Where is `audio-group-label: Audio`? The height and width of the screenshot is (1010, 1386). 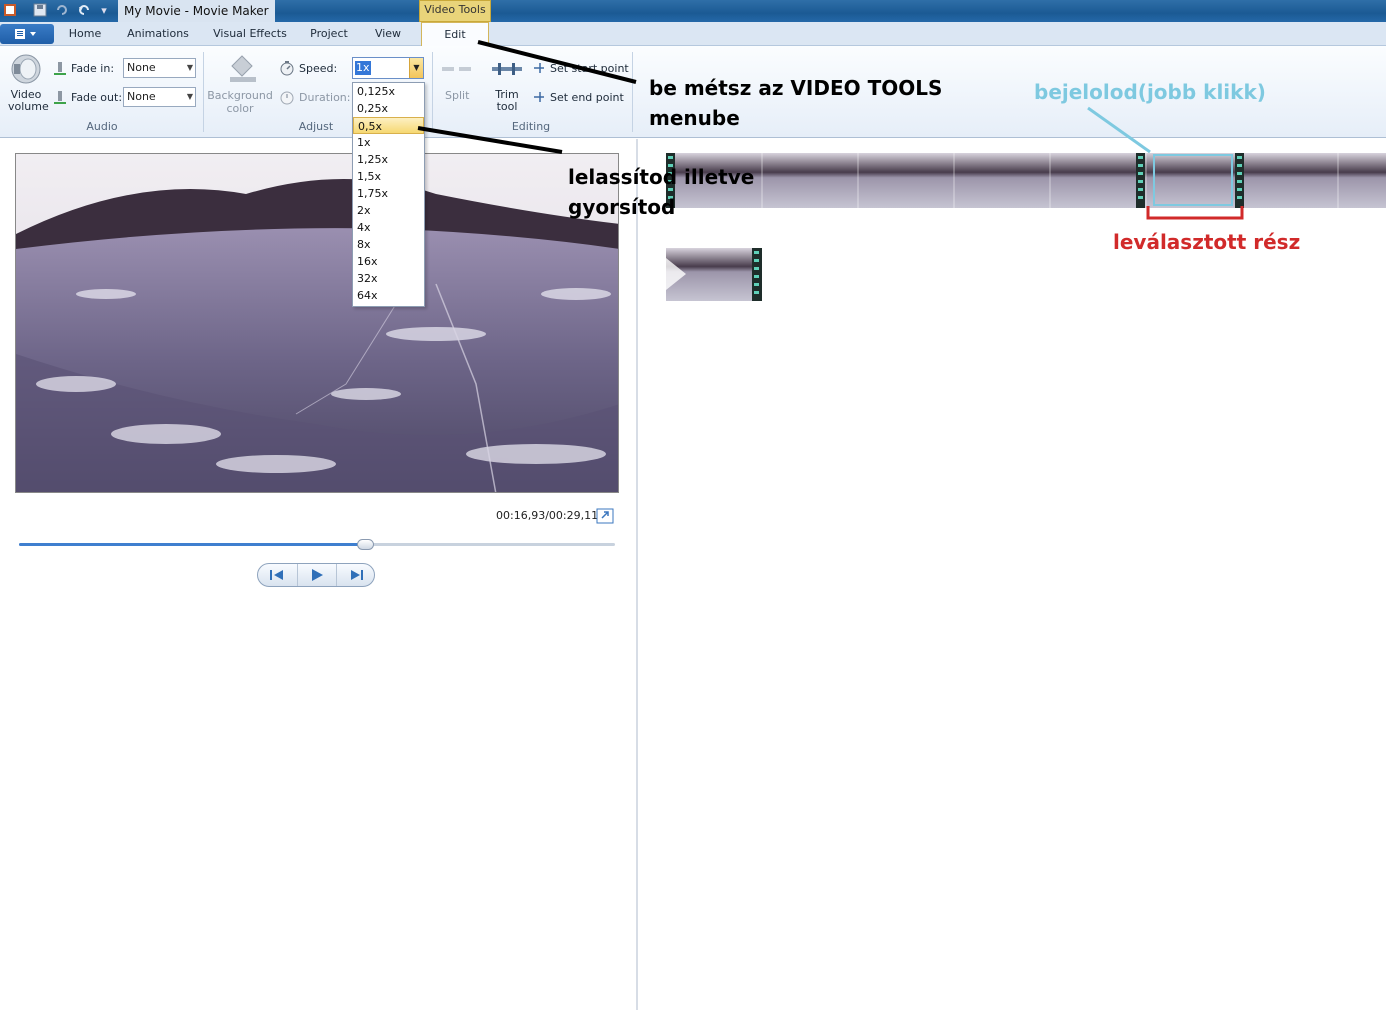 audio-group-label: Audio is located at coordinates (102, 126).